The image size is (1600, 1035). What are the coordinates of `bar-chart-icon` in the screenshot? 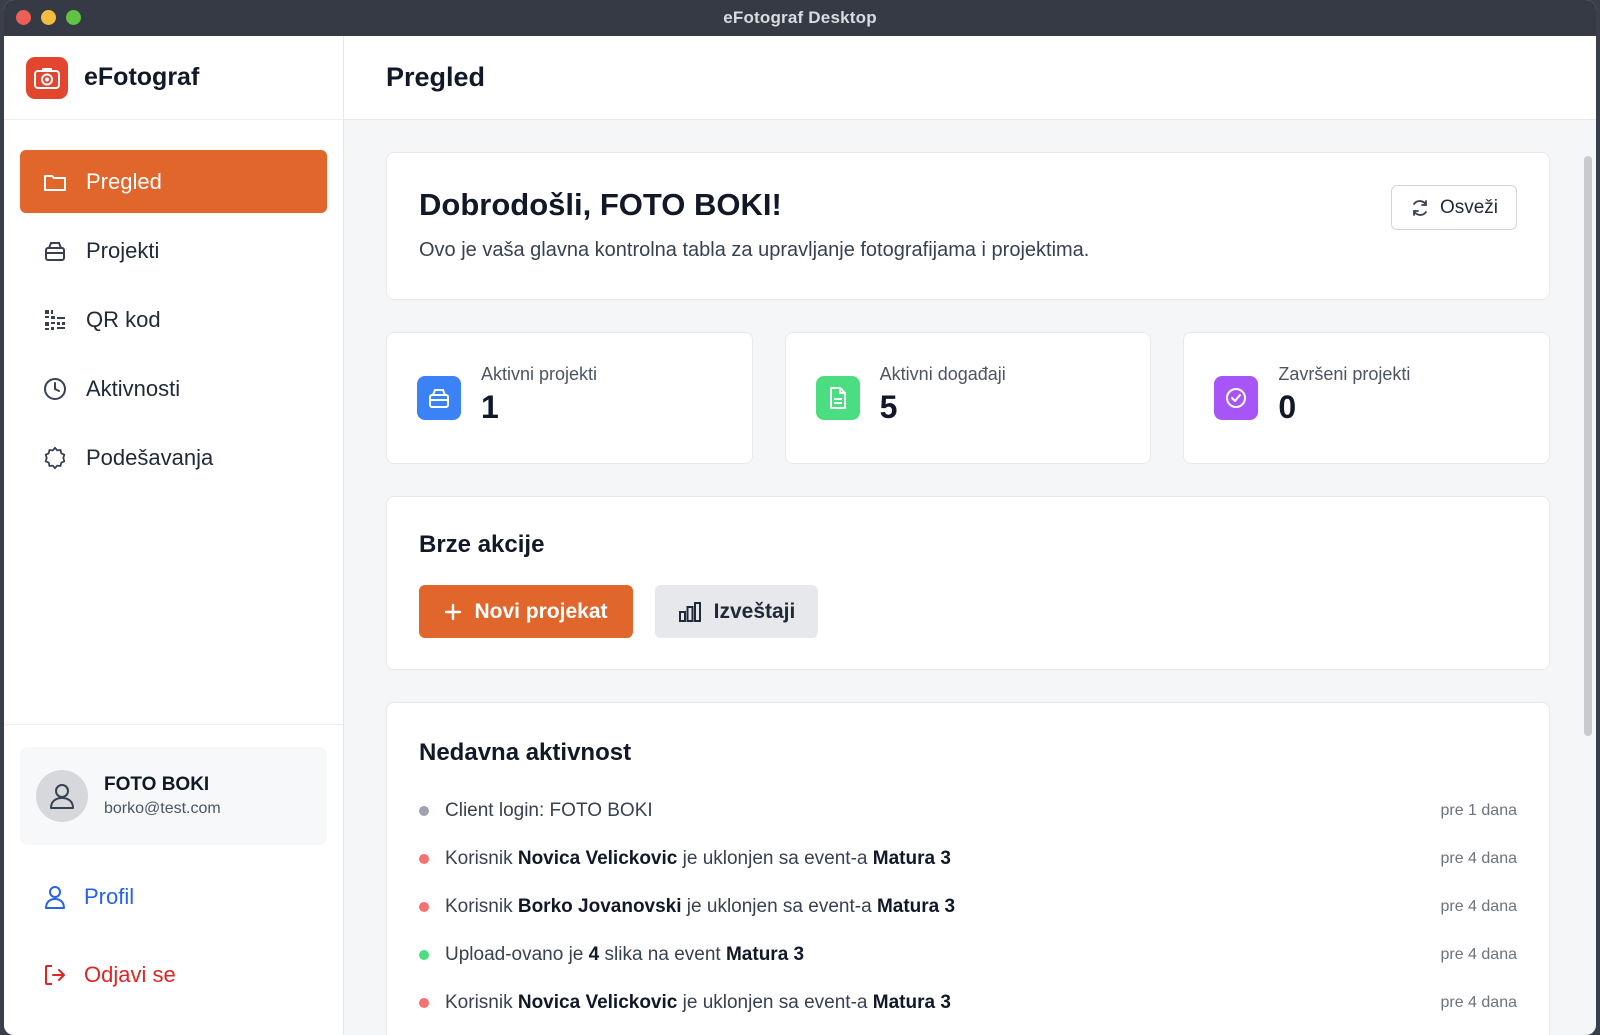 It's located at (690, 612).